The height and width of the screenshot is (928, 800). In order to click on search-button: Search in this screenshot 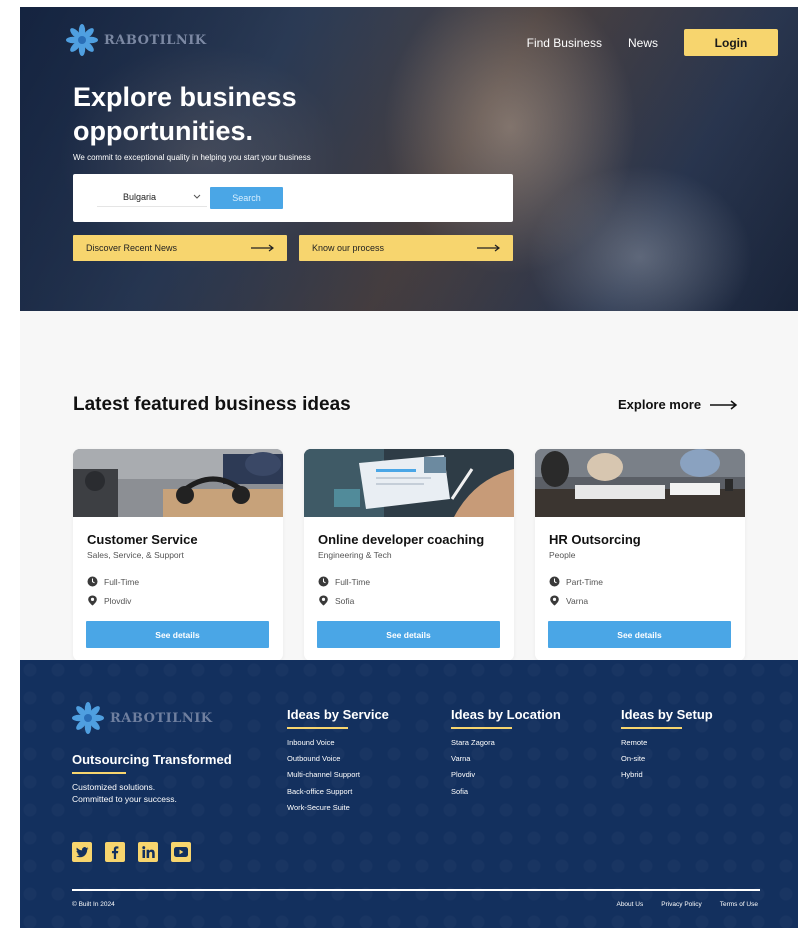, I will do `click(246, 198)`.